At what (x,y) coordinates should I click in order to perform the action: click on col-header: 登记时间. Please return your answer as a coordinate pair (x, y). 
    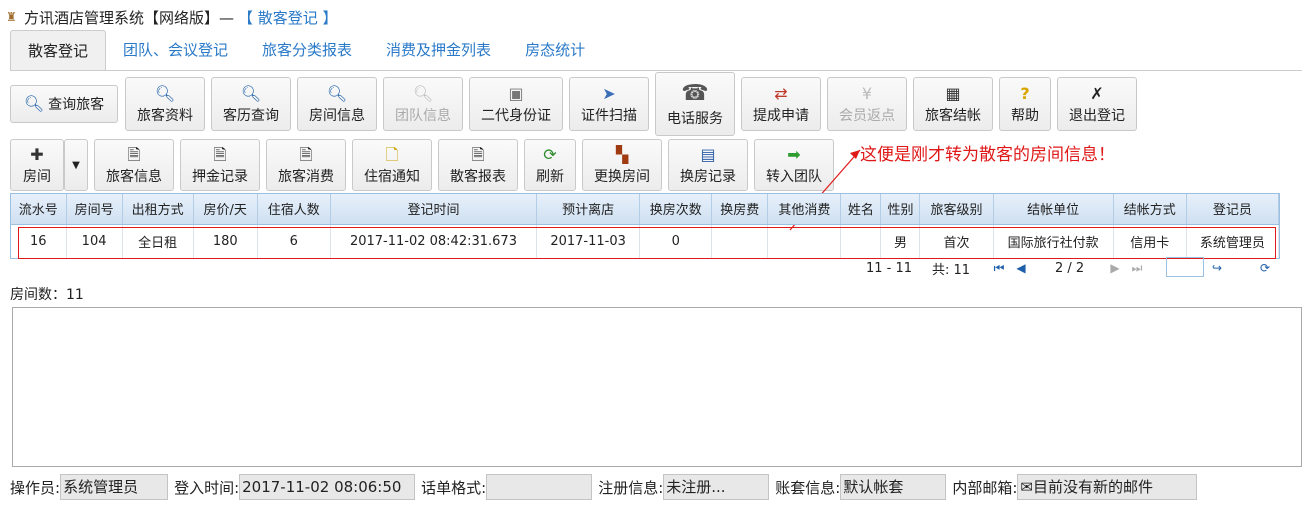
    Looking at the image, I should click on (434, 209).